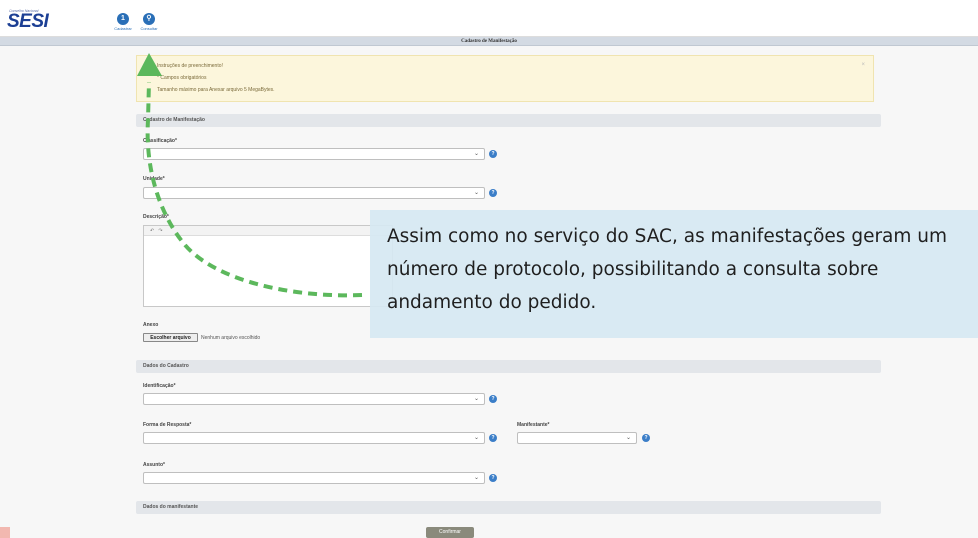 This screenshot has width=978, height=538. I want to click on dashed-arrow-icon, so click(250, 175).